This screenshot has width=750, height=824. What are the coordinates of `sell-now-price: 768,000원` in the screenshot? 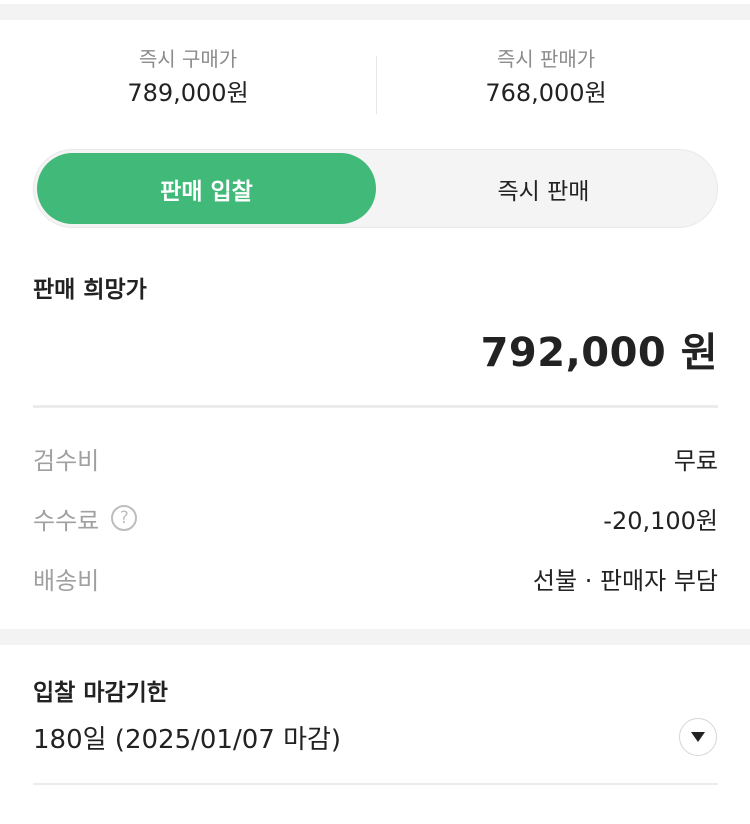 It's located at (546, 93).